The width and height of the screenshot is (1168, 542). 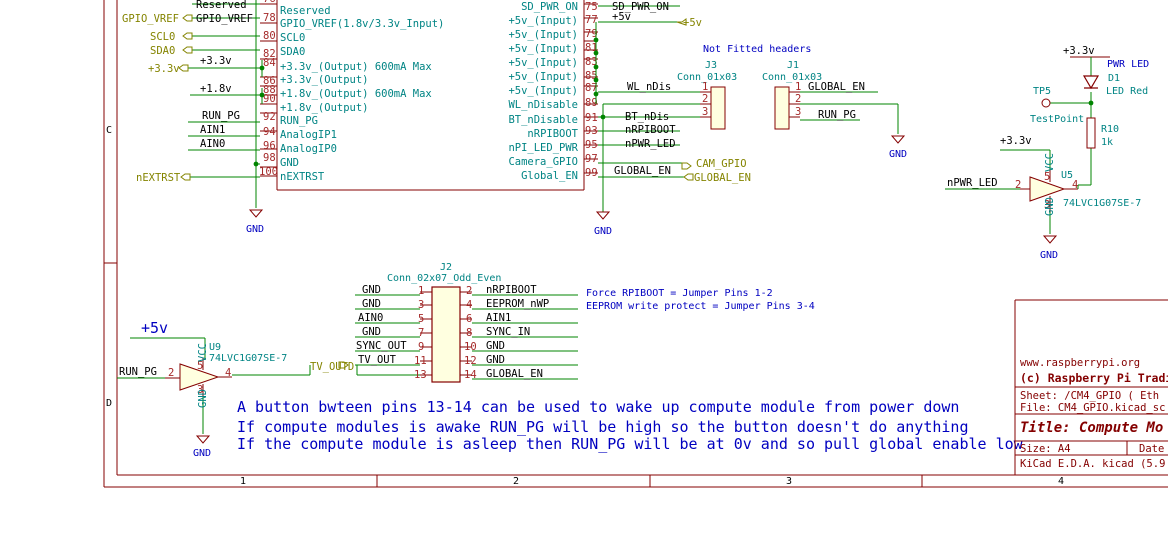 I want to click on j3-pin-1: 1, so click(x=705, y=87).